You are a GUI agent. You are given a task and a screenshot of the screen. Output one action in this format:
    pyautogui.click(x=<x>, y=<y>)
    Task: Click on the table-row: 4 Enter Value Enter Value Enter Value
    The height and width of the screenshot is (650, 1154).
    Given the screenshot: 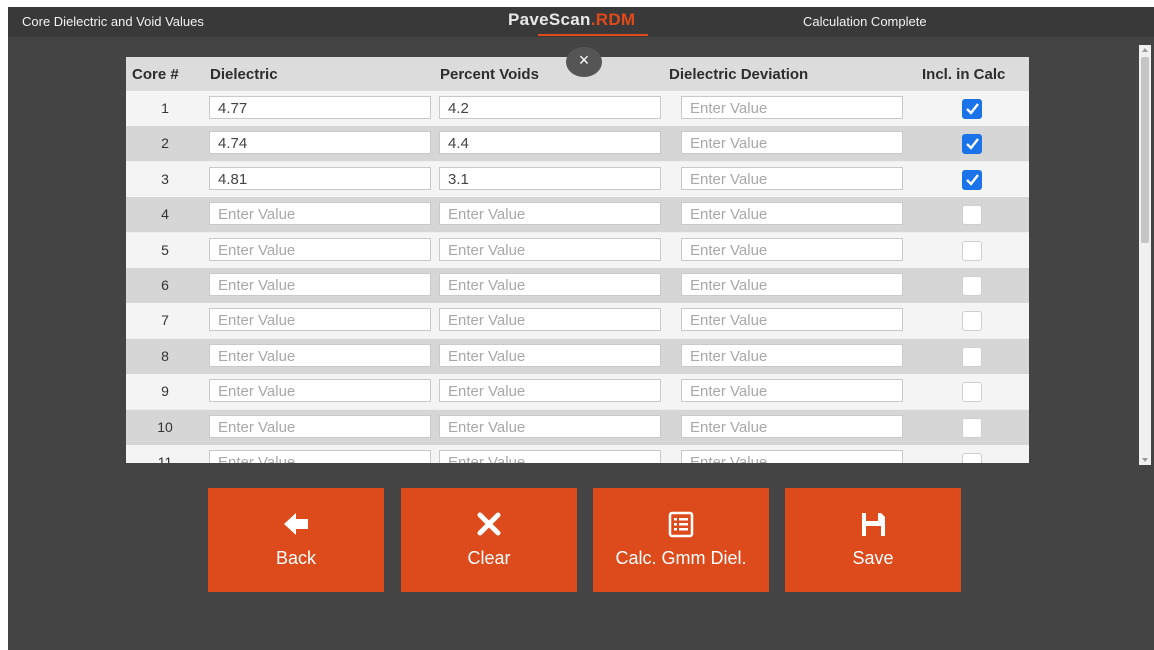 What is the action you would take?
    pyautogui.click(x=577, y=215)
    